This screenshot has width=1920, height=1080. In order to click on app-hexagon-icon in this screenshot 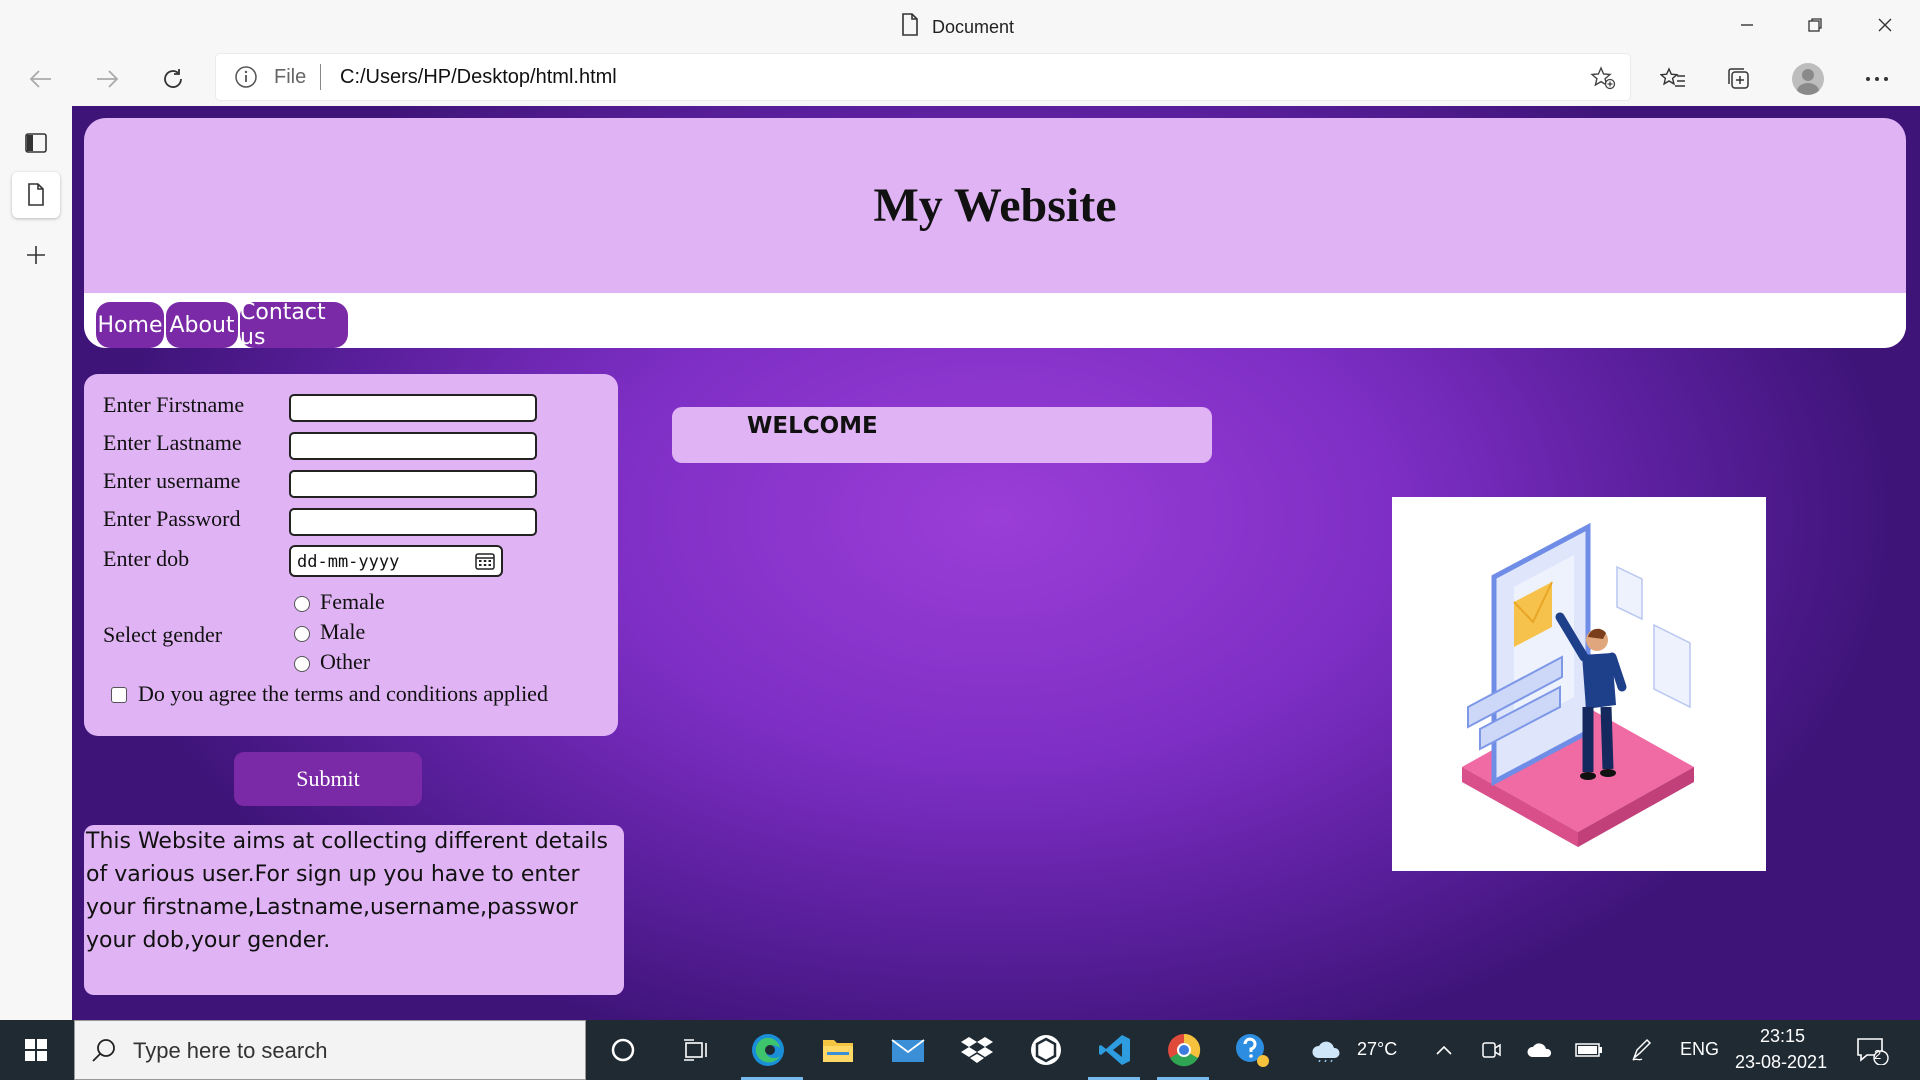, I will do `click(1046, 1050)`.